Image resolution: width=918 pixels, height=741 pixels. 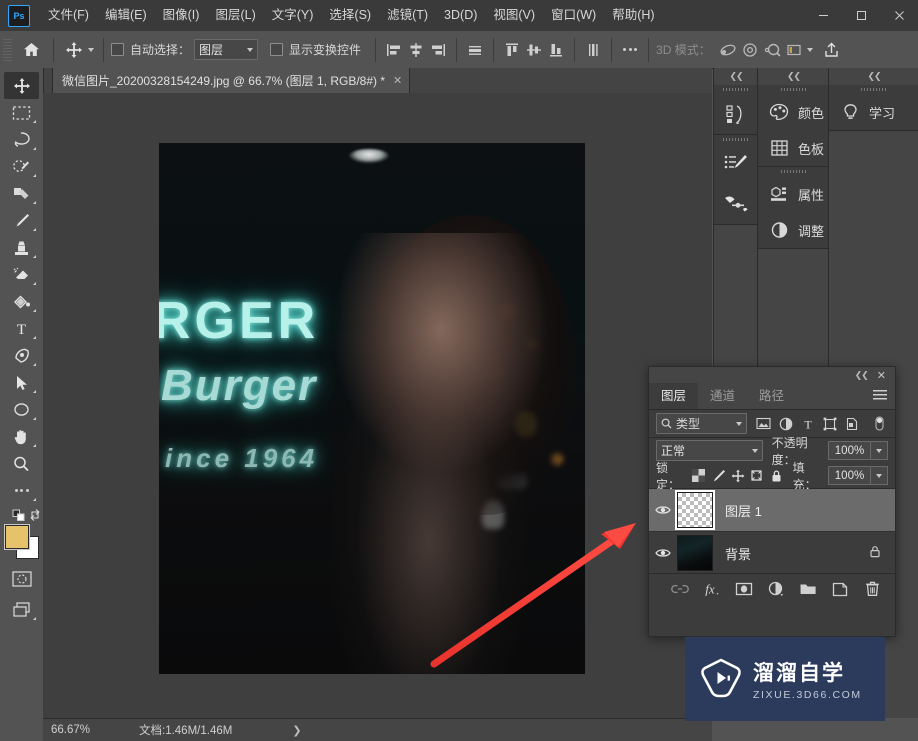 I want to click on new-layer-button, so click(x=840, y=589).